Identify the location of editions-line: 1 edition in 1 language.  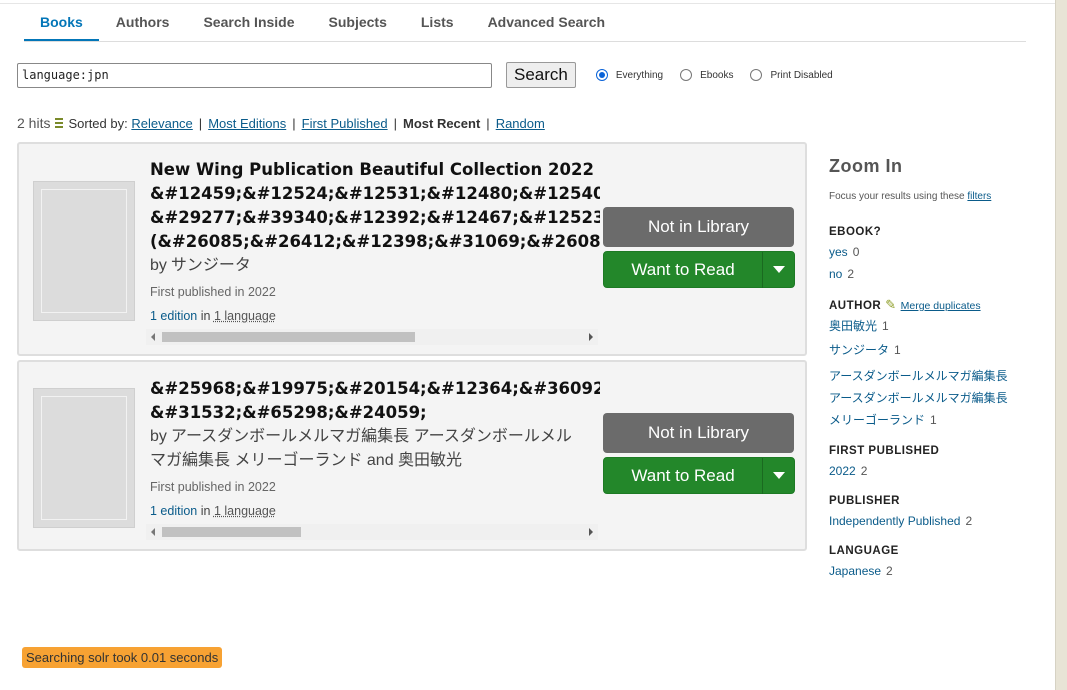
(375, 316).